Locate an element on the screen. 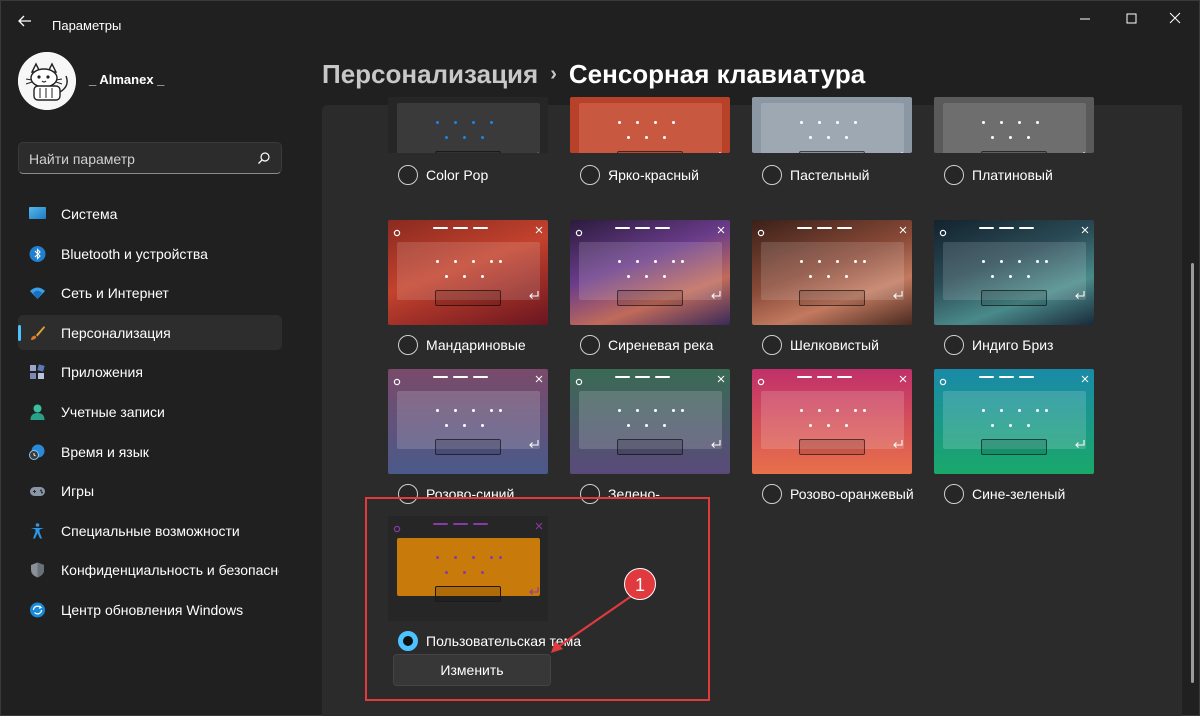  scrollbar is located at coordinates (1192, 473).